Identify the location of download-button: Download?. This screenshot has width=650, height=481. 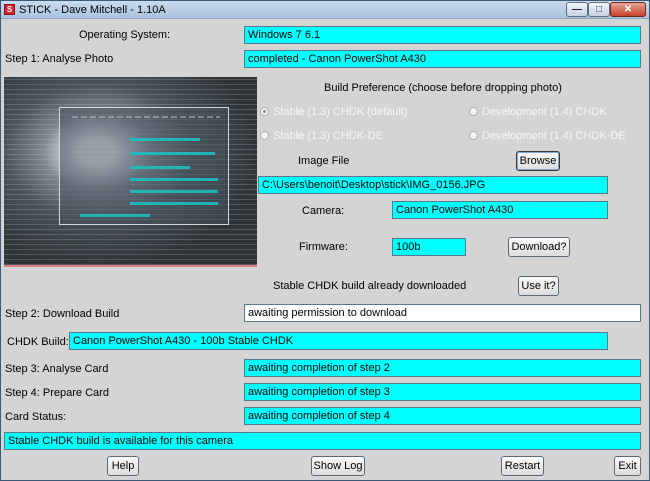
(539, 247).